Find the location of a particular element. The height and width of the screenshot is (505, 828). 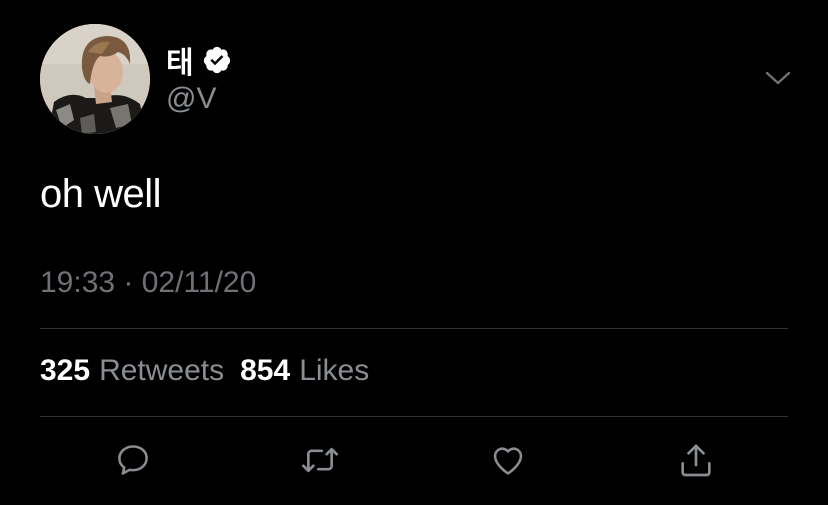

retweet-button is located at coordinates (320, 460).